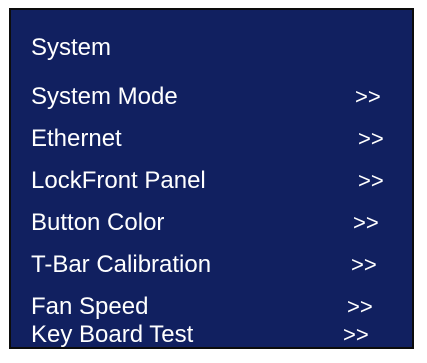 Image resolution: width=427 pixels, height=363 pixels. What do you see at coordinates (211, 335) in the screenshot?
I see `menu-item-key-board-test: Key Board Test >>` at bounding box center [211, 335].